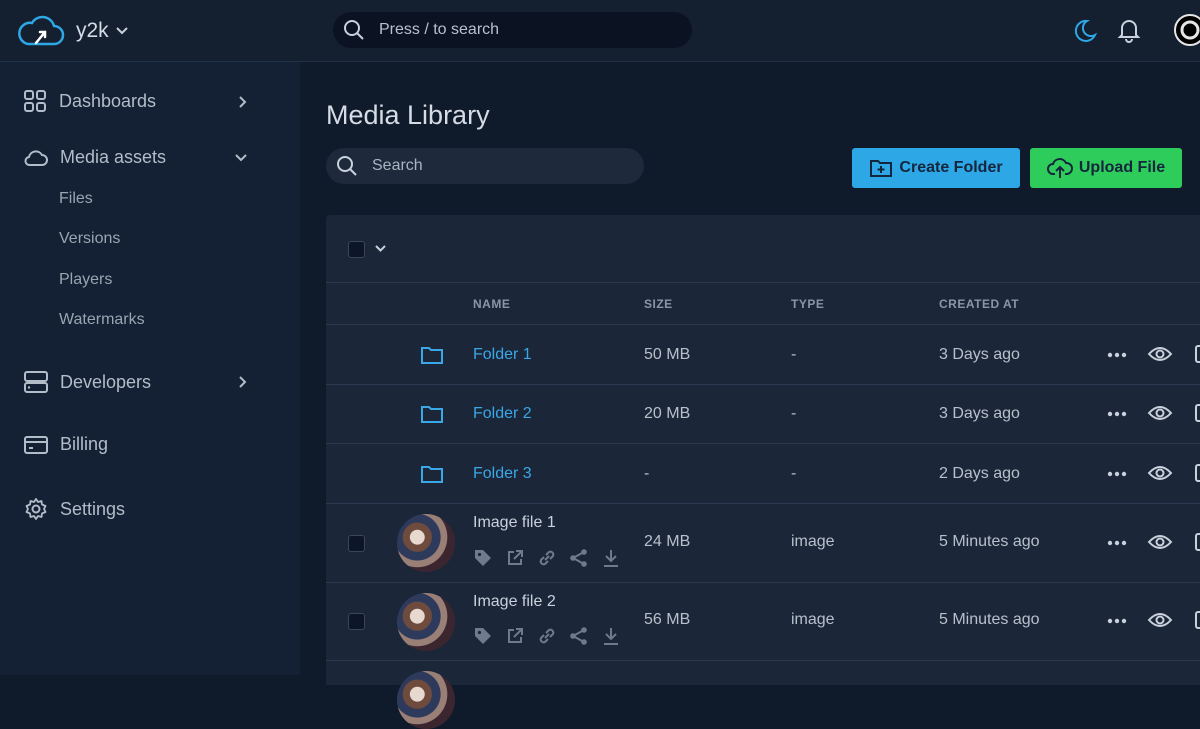 The height and width of the screenshot is (729, 1200). Describe the element at coordinates (35, 101) in the screenshot. I see `grid-icon` at that location.